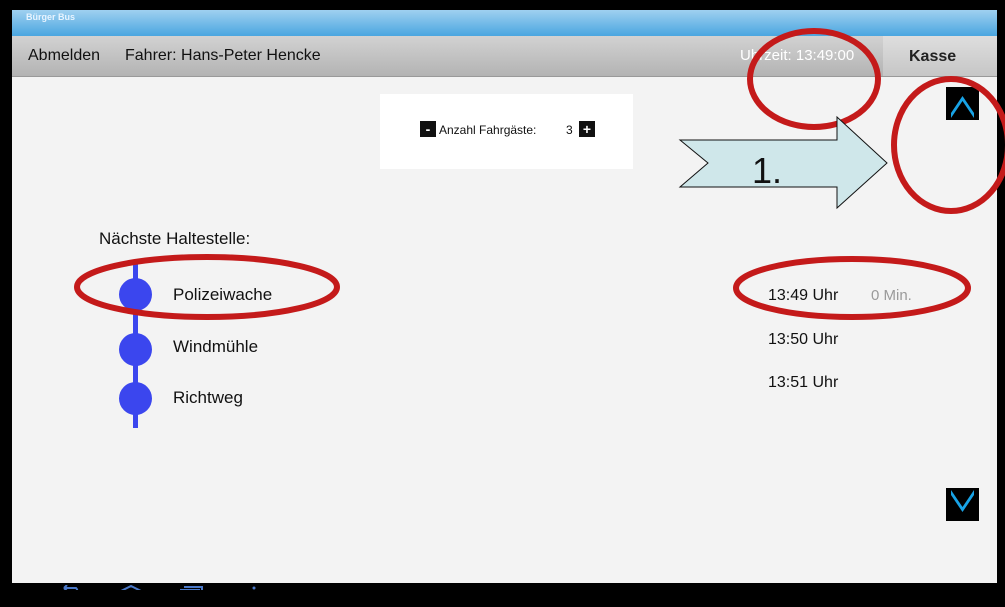 This screenshot has width=1005, height=607. What do you see at coordinates (962, 501) in the screenshot?
I see `scroll-down-icon` at bounding box center [962, 501].